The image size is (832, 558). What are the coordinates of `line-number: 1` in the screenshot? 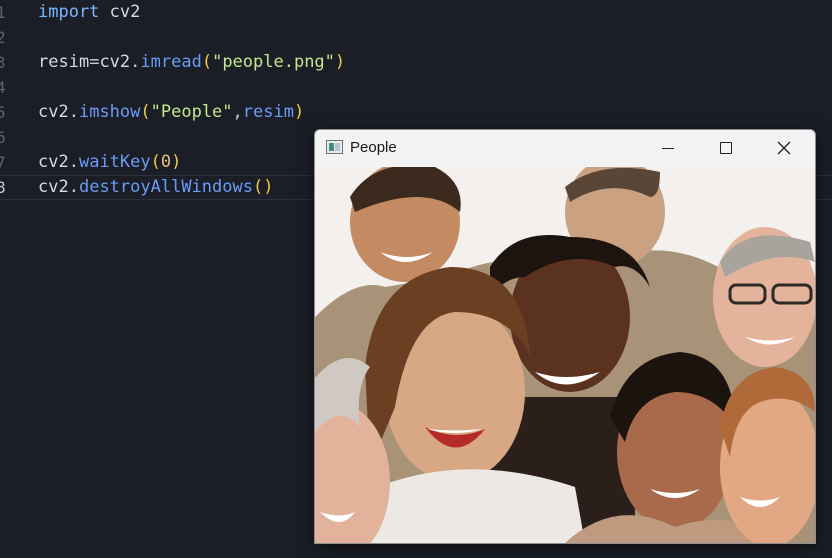 It's located at (3, 12).